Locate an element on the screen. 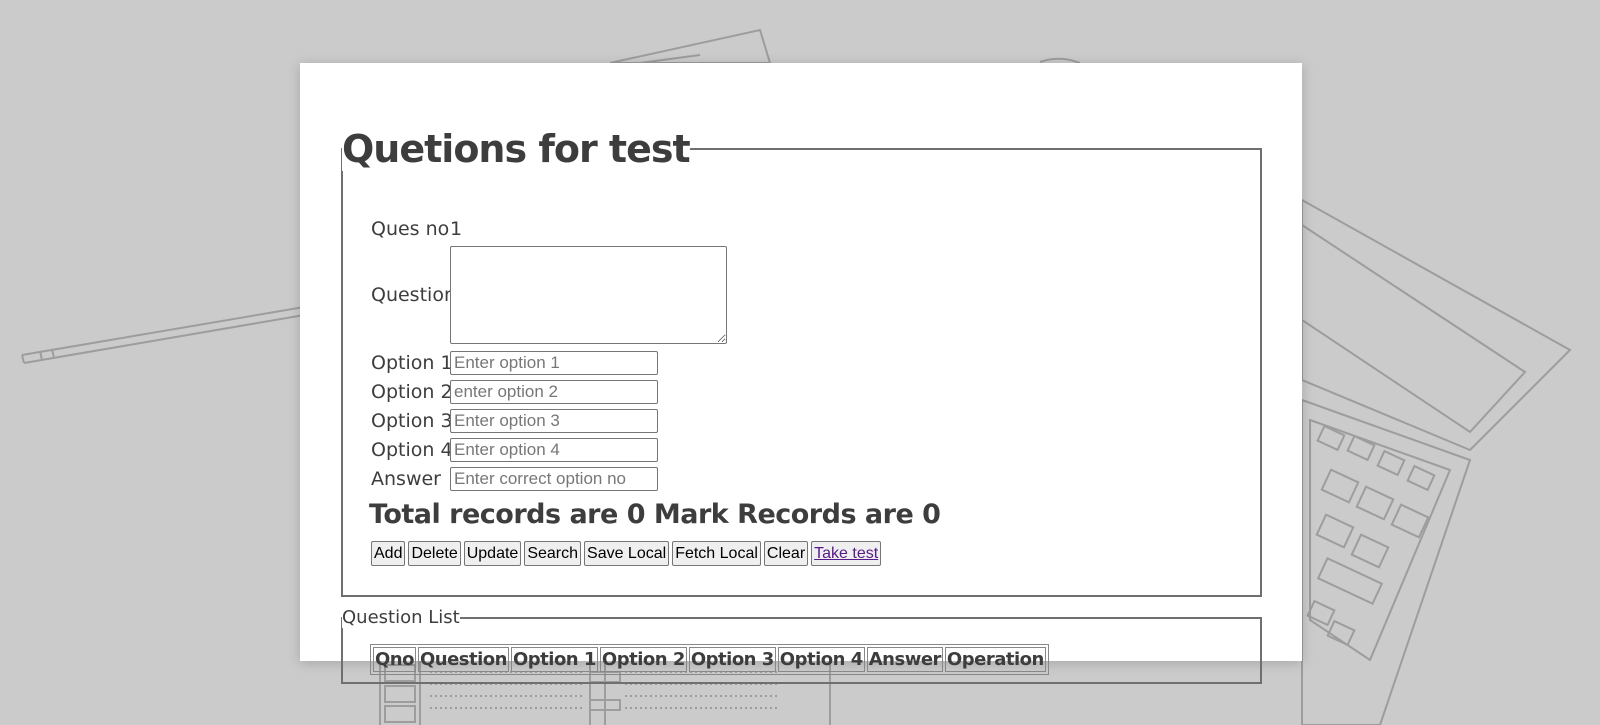 The width and height of the screenshot is (1600, 725). delete-button: Delete is located at coordinates (434, 553).